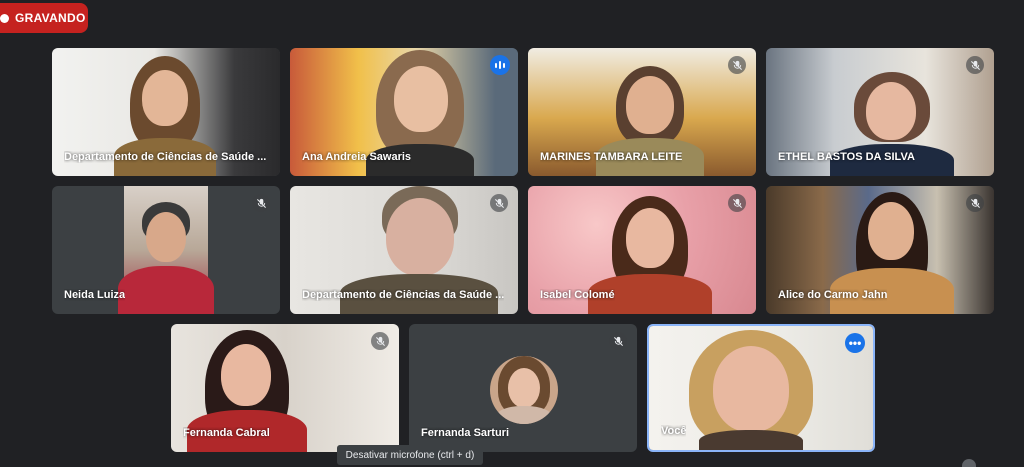  I want to click on participant-tile: Alice do Carmo Jahn, so click(880, 250).